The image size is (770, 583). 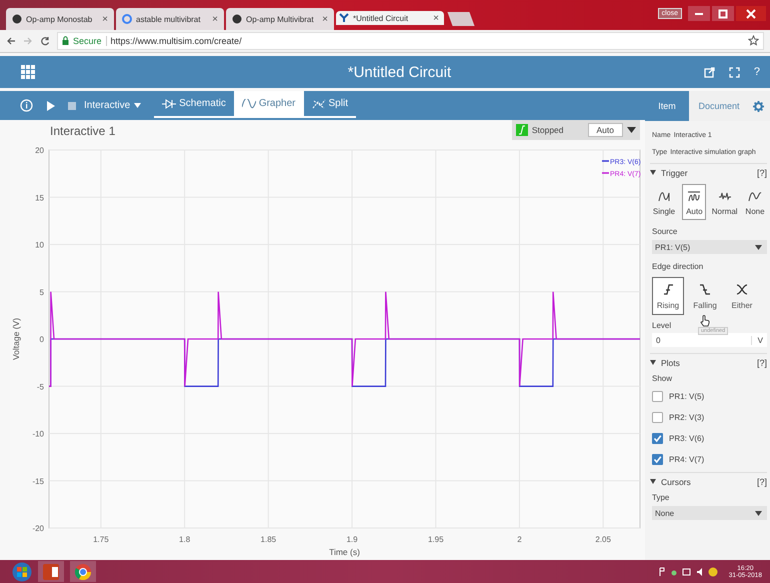 What do you see at coordinates (662, 326) in the screenshot?
I see `level-label: Level` at bounding box center [662, 326].